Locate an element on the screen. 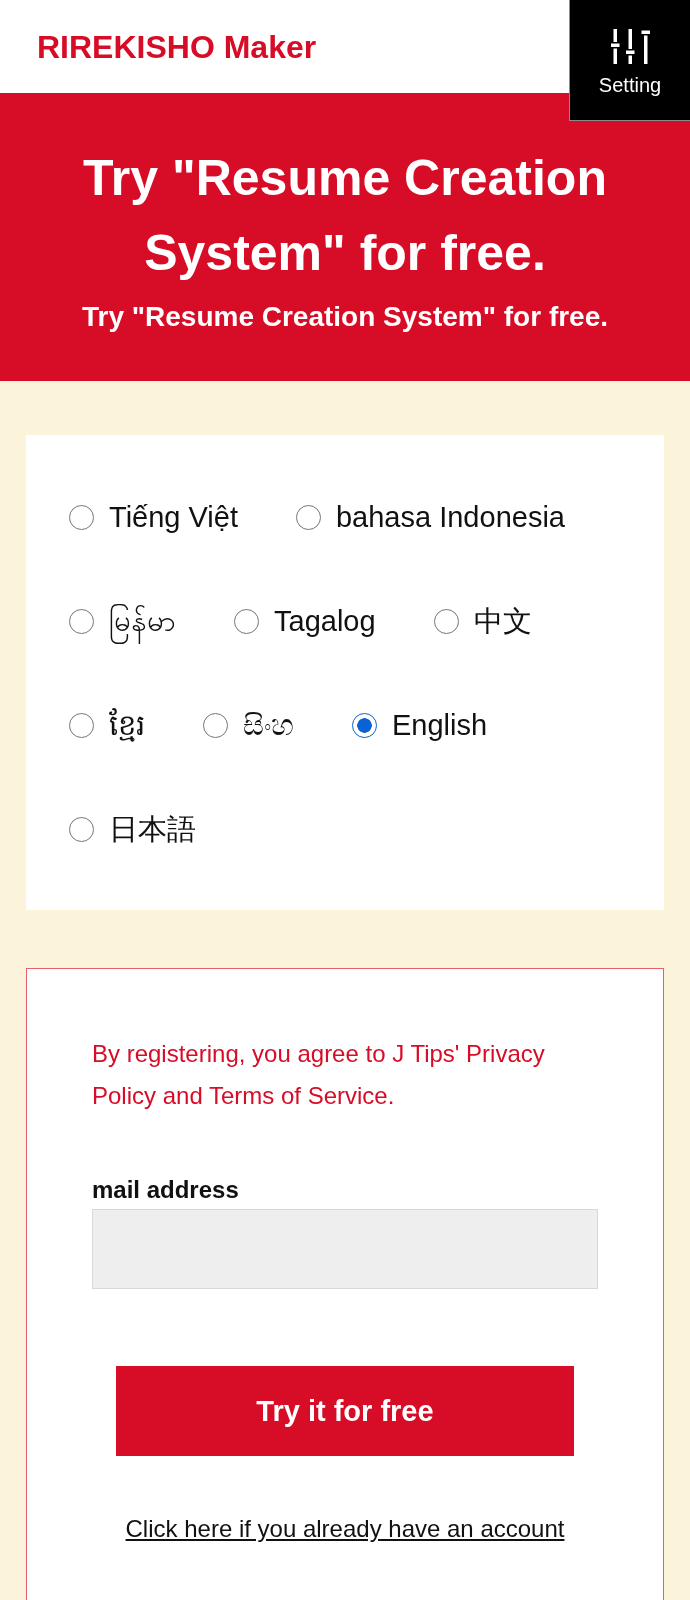 The image size is (690, 1600). email-field is located at coordinates (345, 1249).